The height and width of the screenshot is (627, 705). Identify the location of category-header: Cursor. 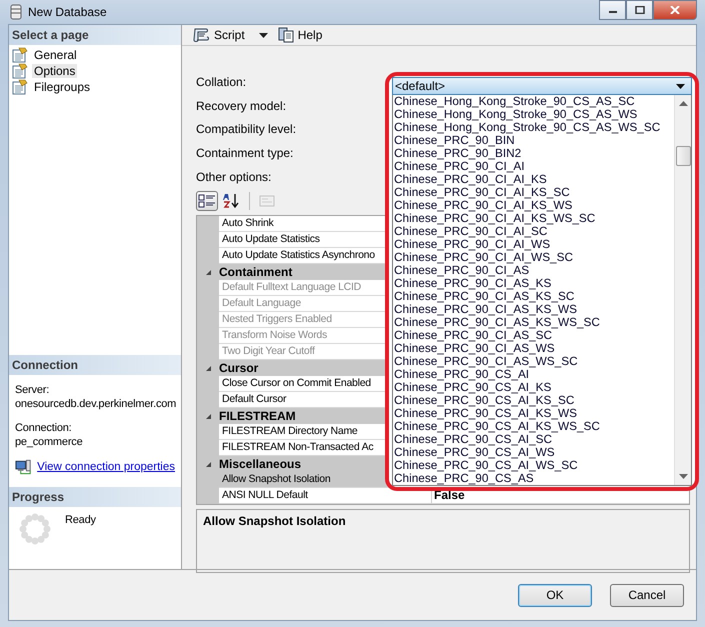
(238, 368).